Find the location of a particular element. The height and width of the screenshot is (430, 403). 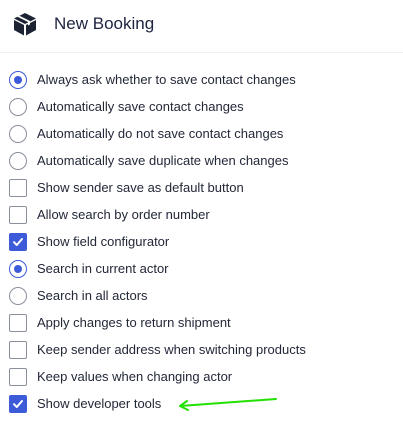

option-label: Automatically save contact changes is located at coordinates (140, 106).